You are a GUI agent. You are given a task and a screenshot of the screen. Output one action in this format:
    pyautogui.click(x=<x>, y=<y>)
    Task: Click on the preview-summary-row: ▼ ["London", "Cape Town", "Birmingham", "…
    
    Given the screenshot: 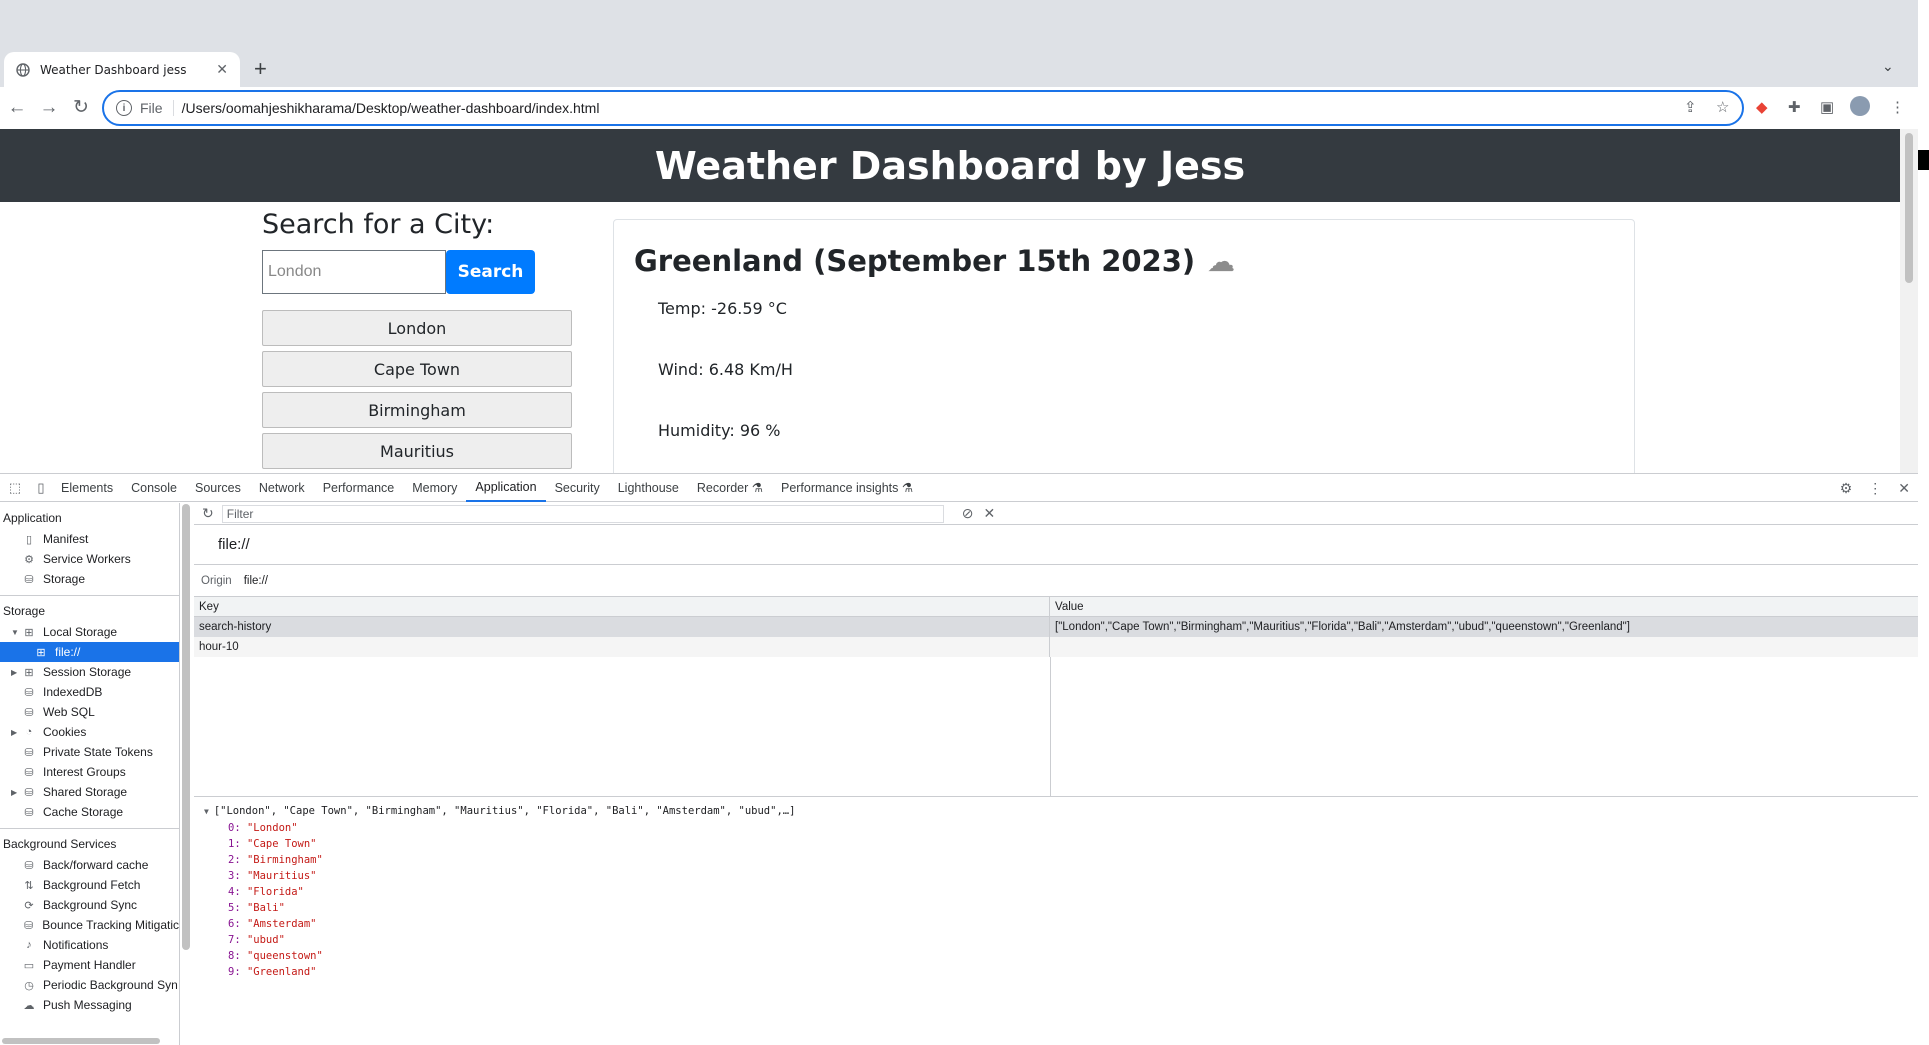 What is the action you would take?
    pyautogui.click(x=1061, y=811)
    